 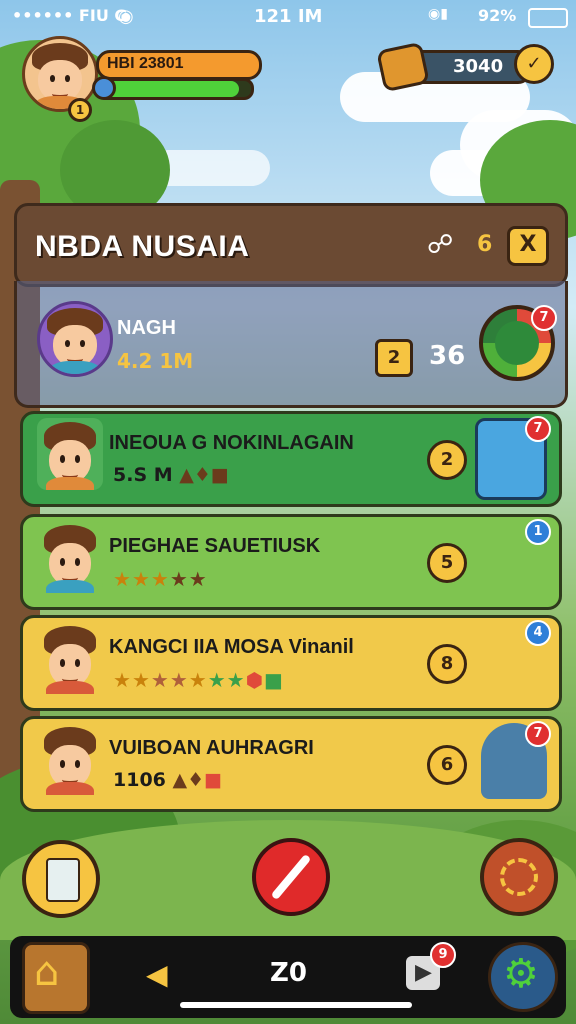 What do you see at coordinates (544, 318) in the screenshot?
I see `leader-notification-badge: 7` at bounding box center [544, 318].